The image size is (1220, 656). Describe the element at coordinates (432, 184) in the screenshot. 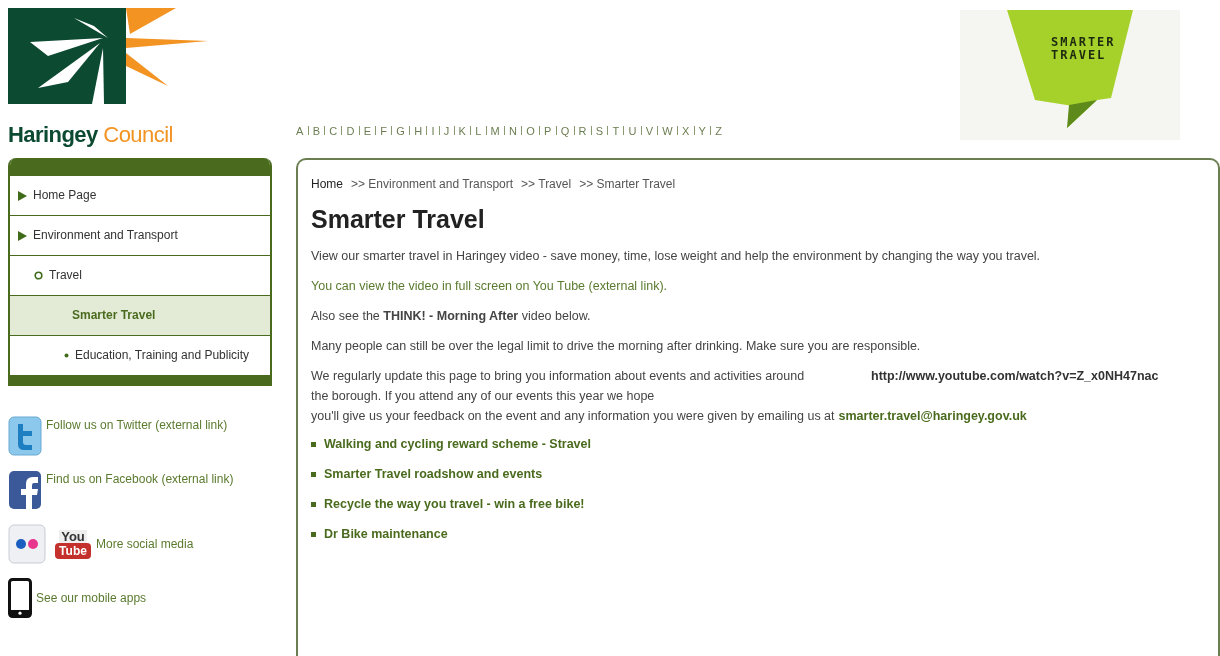

I see `breadcrumb-link: >> Environment and Transport` at that location.